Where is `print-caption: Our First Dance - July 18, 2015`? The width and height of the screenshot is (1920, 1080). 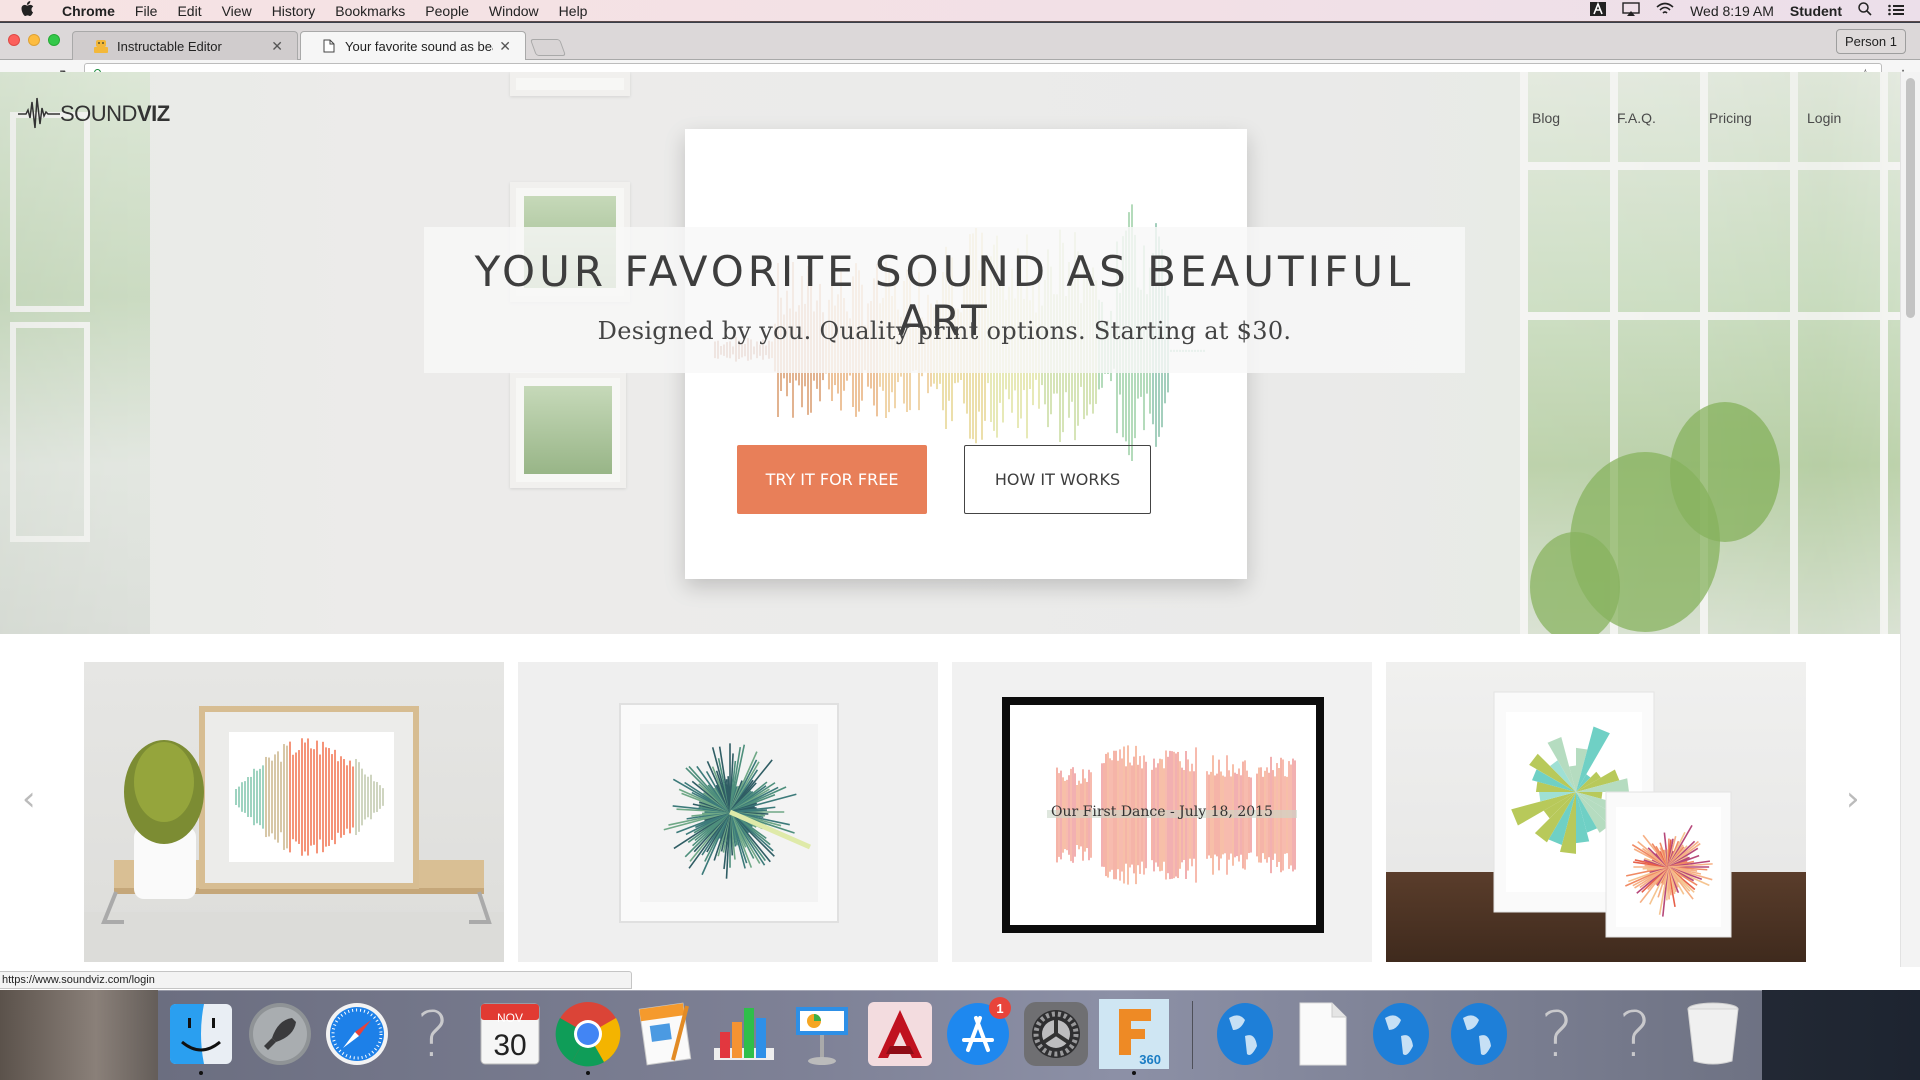
print-caption: Our First Dance - July 18, 2015 is located at coordinates (1162, 812).